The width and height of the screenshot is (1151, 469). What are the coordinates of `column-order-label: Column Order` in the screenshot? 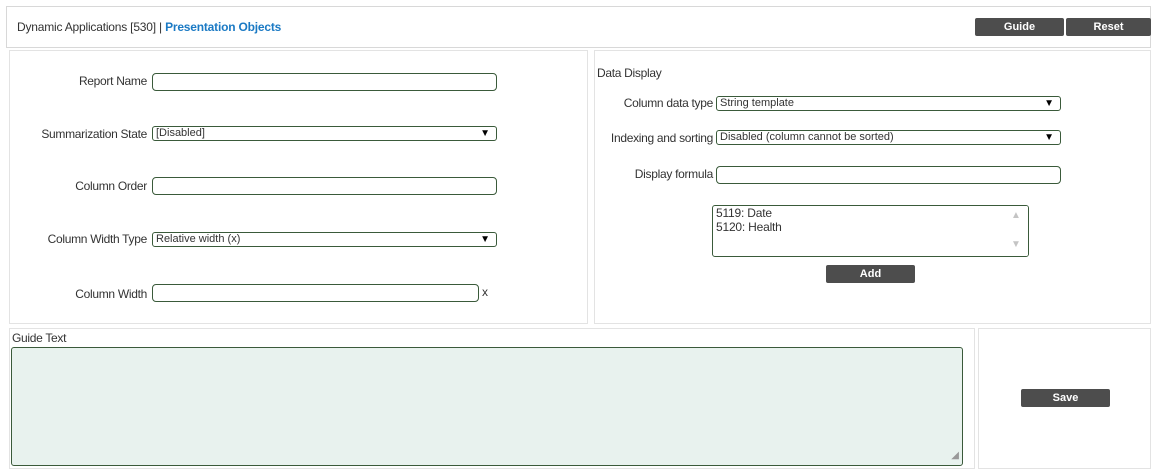 It's located at (111, 186).